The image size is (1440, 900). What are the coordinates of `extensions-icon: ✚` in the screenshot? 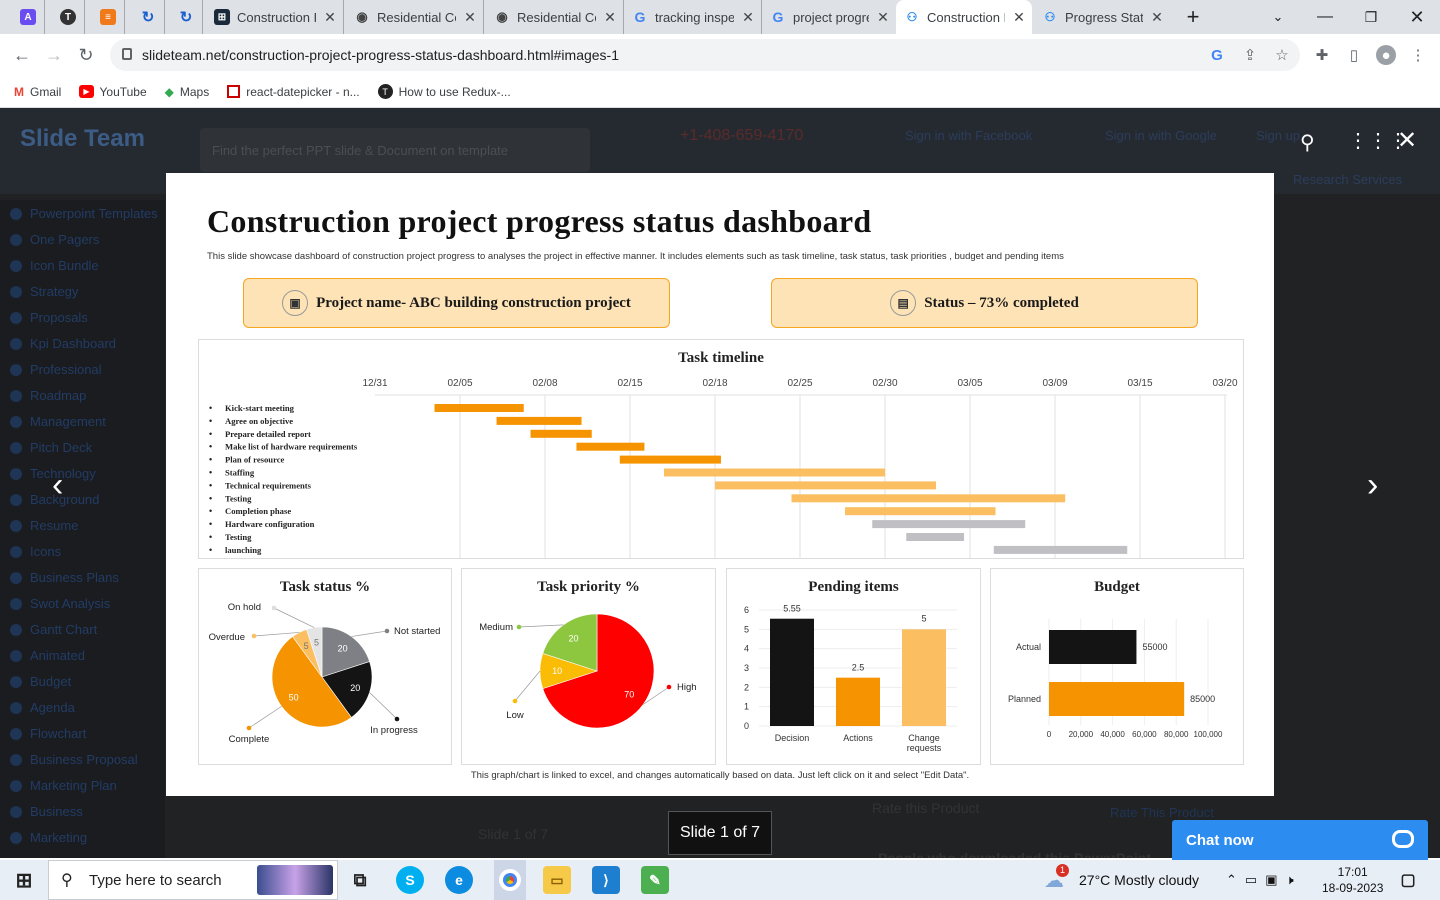 It's located at (1322, 55).